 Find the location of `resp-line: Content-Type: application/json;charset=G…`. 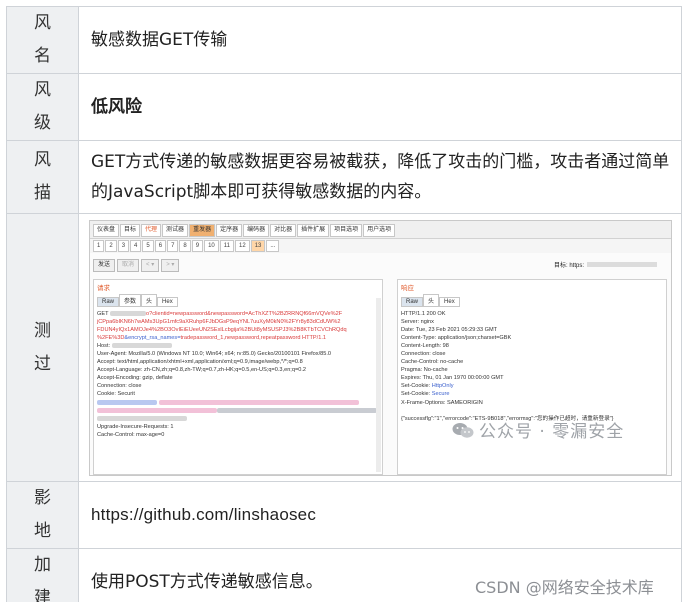

resp-line: Content-Type: application/json;charset=G… is located at coordinates (456, 337).